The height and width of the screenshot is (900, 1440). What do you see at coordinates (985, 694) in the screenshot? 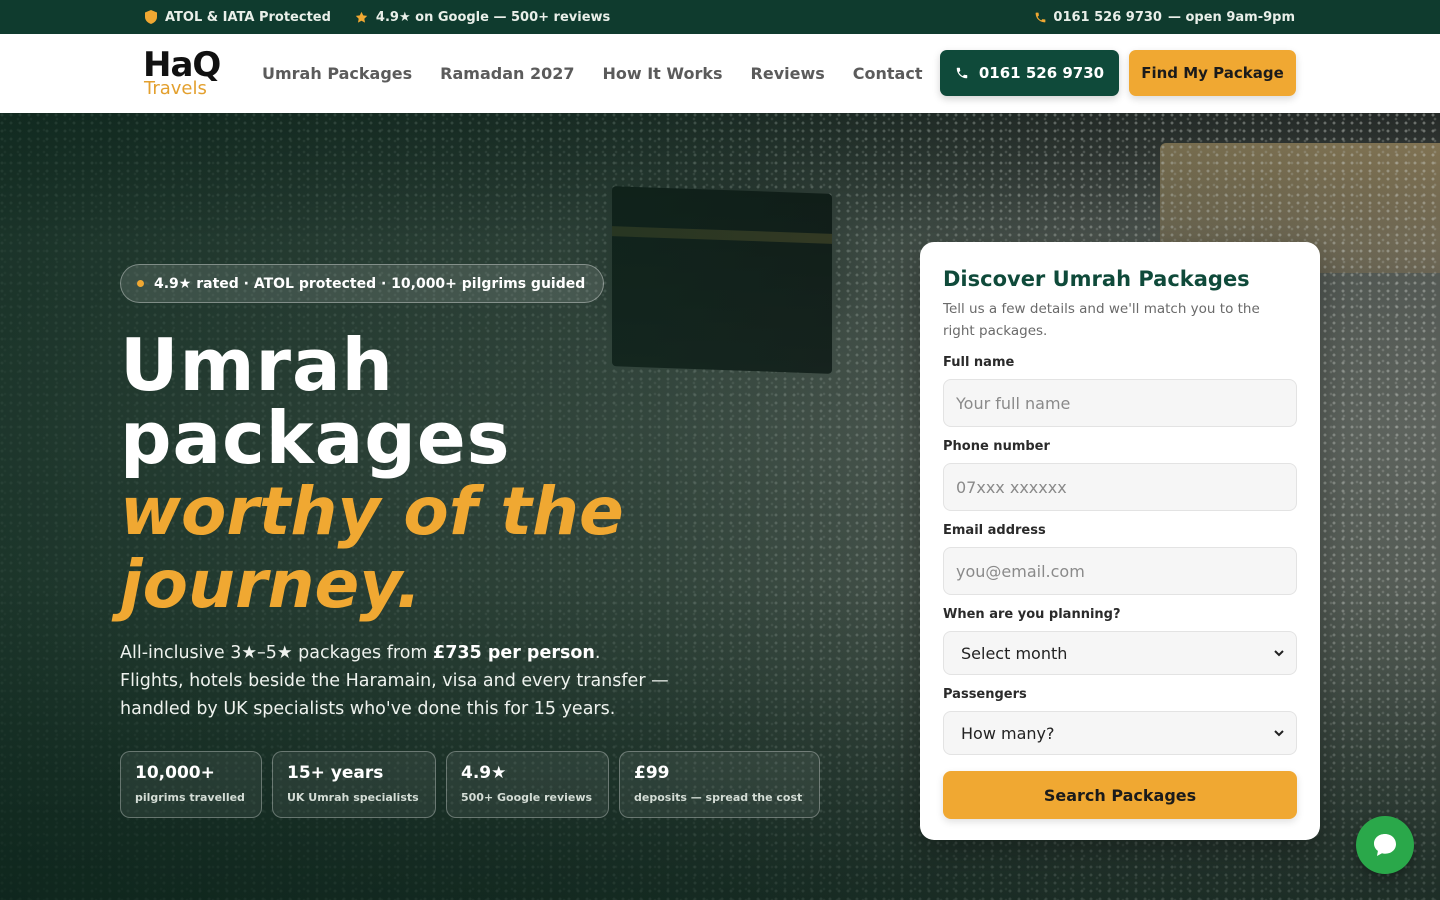
I see `passengers-label: Passengers` at bounding box center [985, 694].